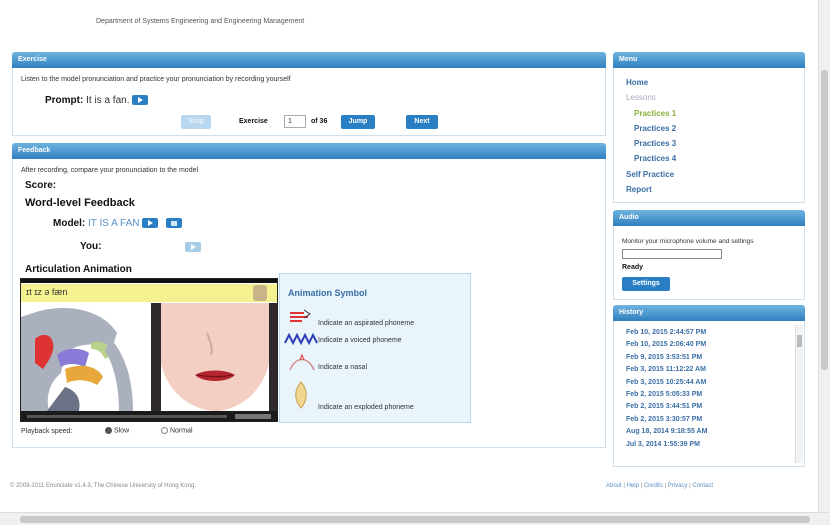  I want to click on history-scroll-thumb, so click(799, 341).